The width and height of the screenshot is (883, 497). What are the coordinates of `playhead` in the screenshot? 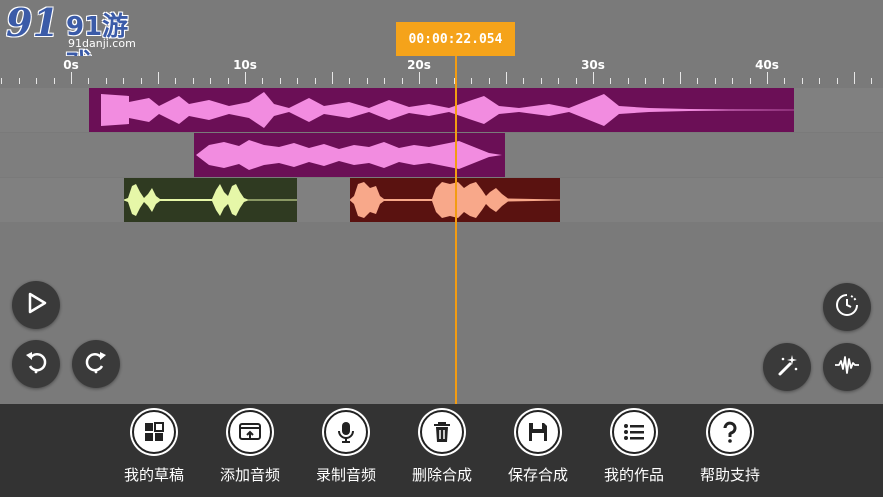 It's located at (456, 230).